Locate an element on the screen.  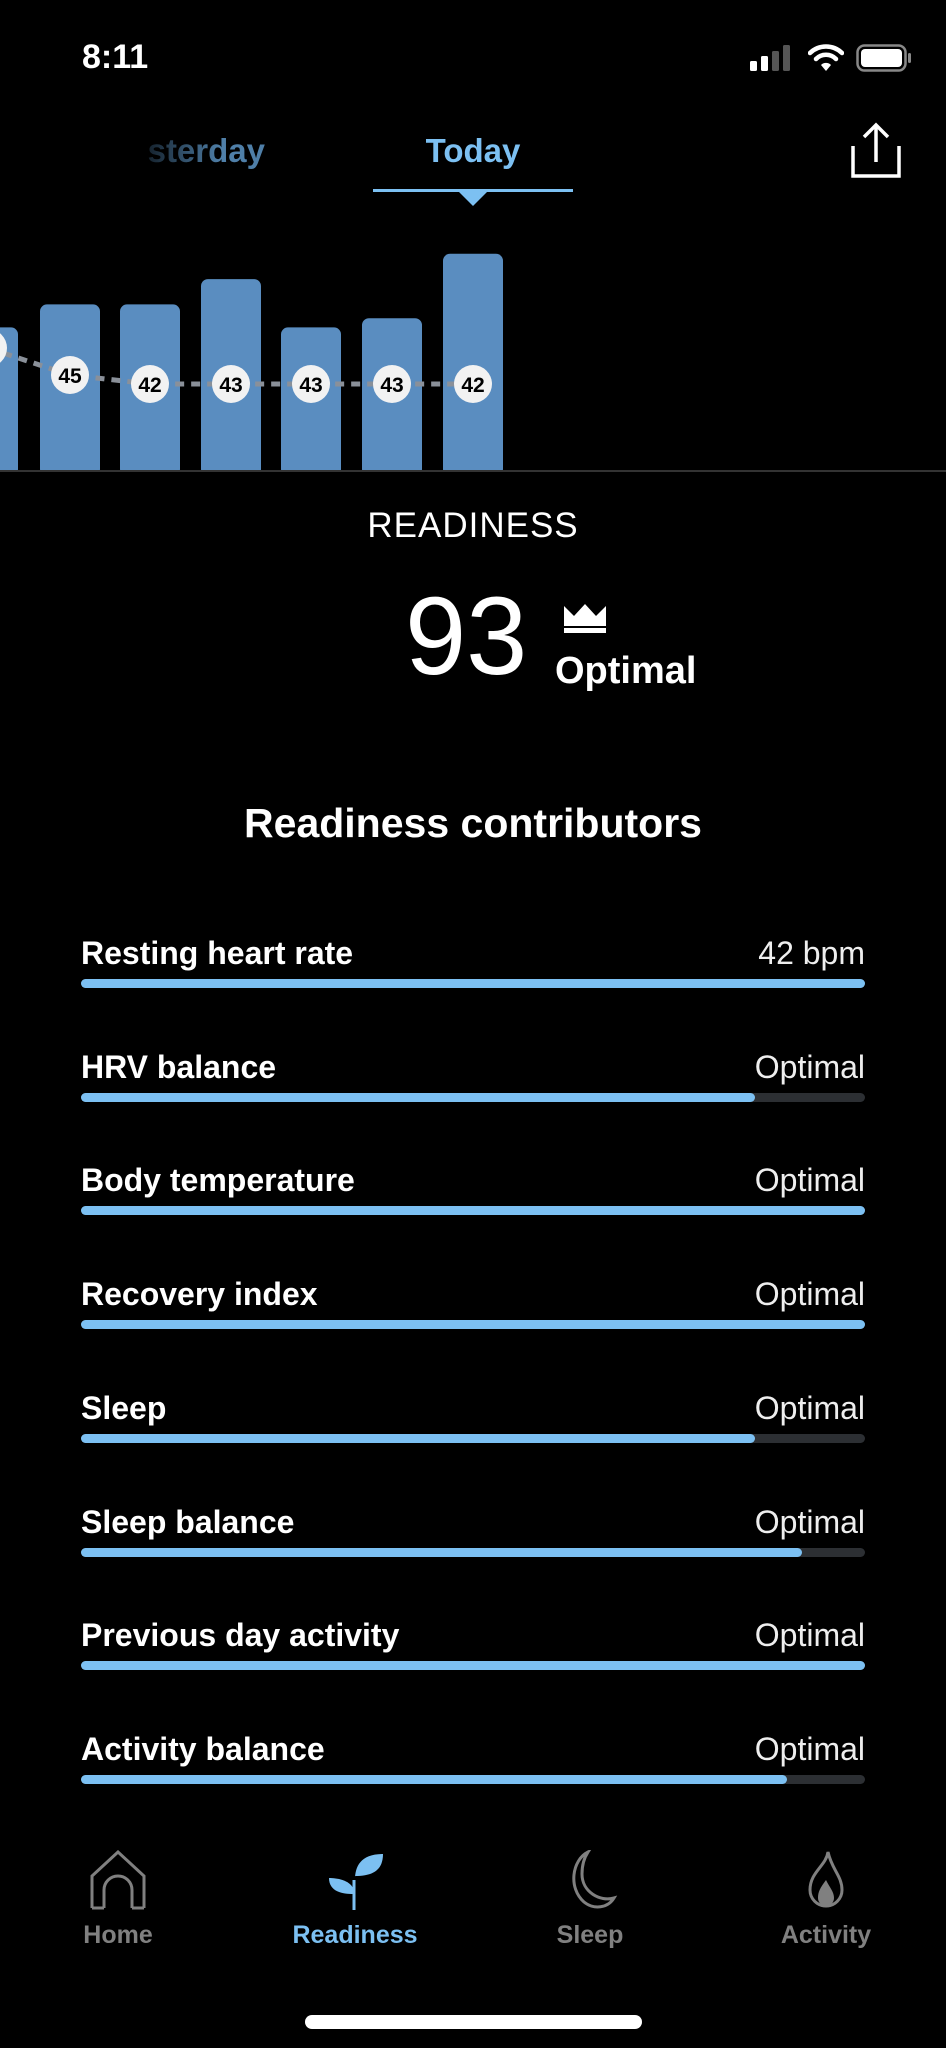
contributor-value: 42 bpm is located at coordinates (811, 953).